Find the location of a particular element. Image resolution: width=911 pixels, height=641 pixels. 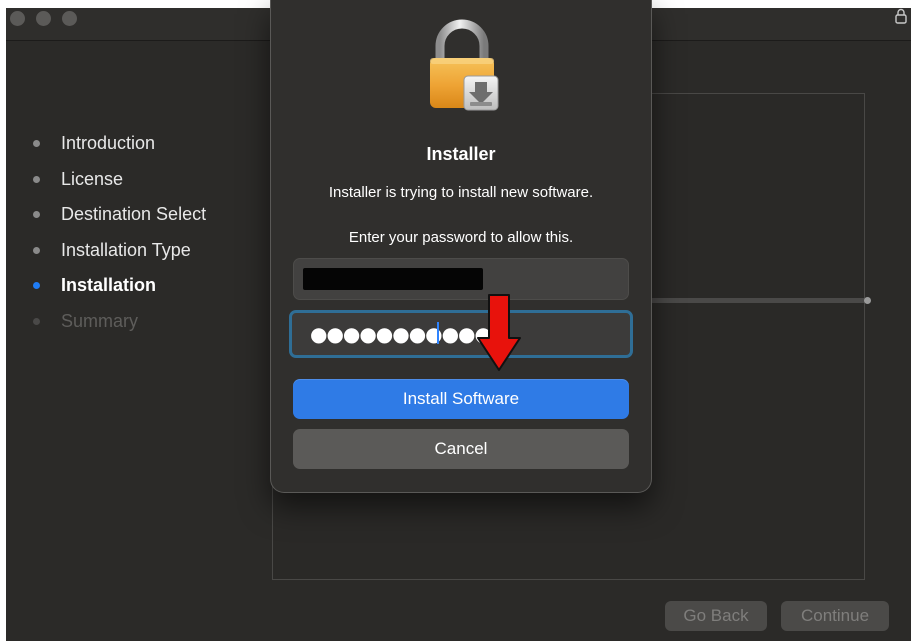

step-label: Destination Select is located at coordinates (134, 214).